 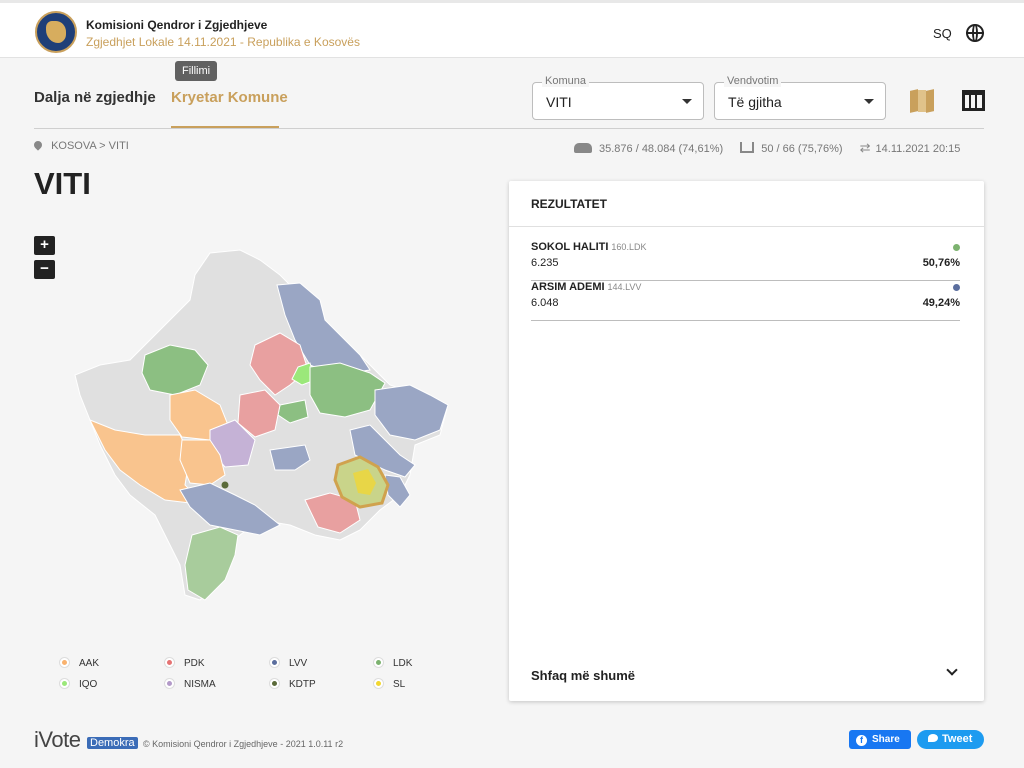 I want to click on tweet-label: Tweet, so click(x=957, y=739).